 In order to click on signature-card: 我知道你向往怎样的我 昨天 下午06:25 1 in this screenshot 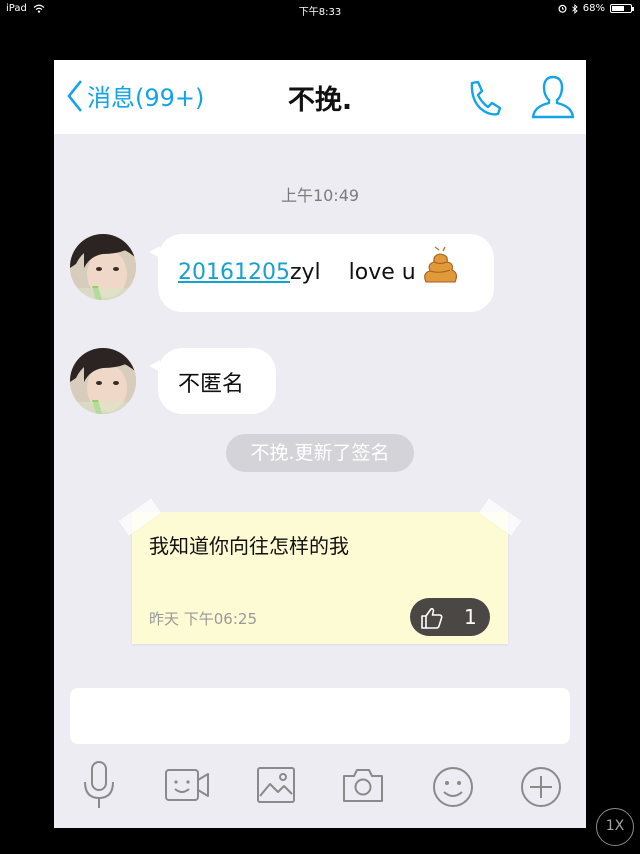, I will do `click(320, 571)`.